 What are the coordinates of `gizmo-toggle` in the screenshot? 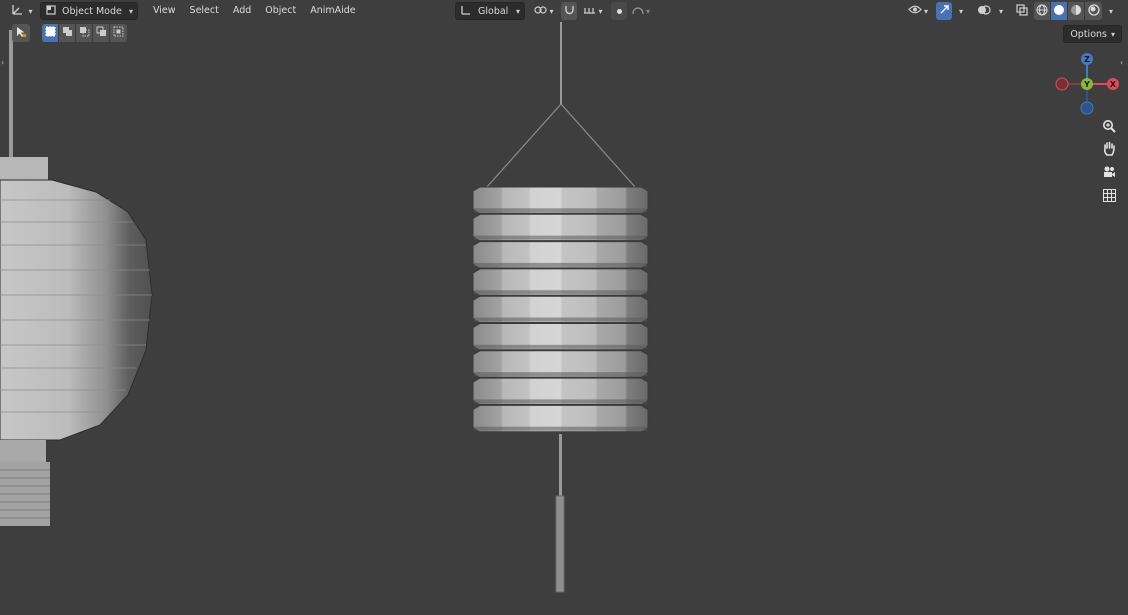 It's located at (944, 11).